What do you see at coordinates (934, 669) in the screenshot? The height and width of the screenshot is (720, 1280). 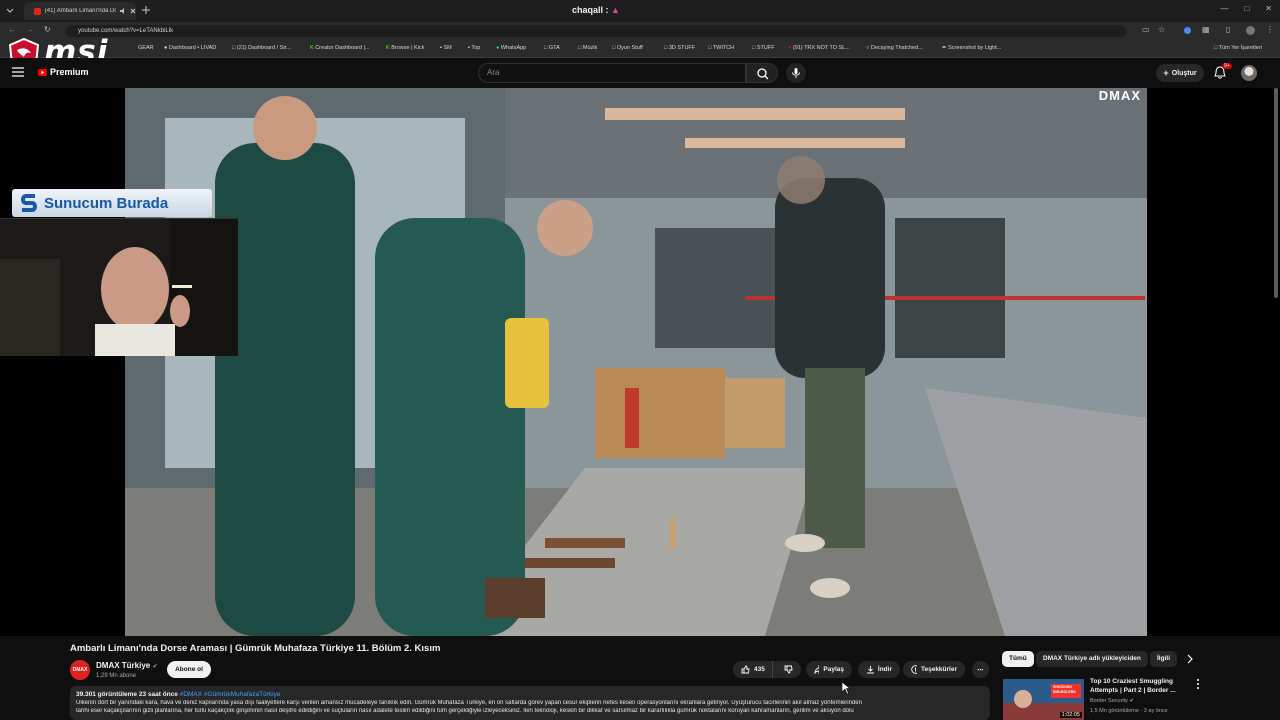 I see `thanks-button: Teşekkürler` at bounding box center [934, 669].